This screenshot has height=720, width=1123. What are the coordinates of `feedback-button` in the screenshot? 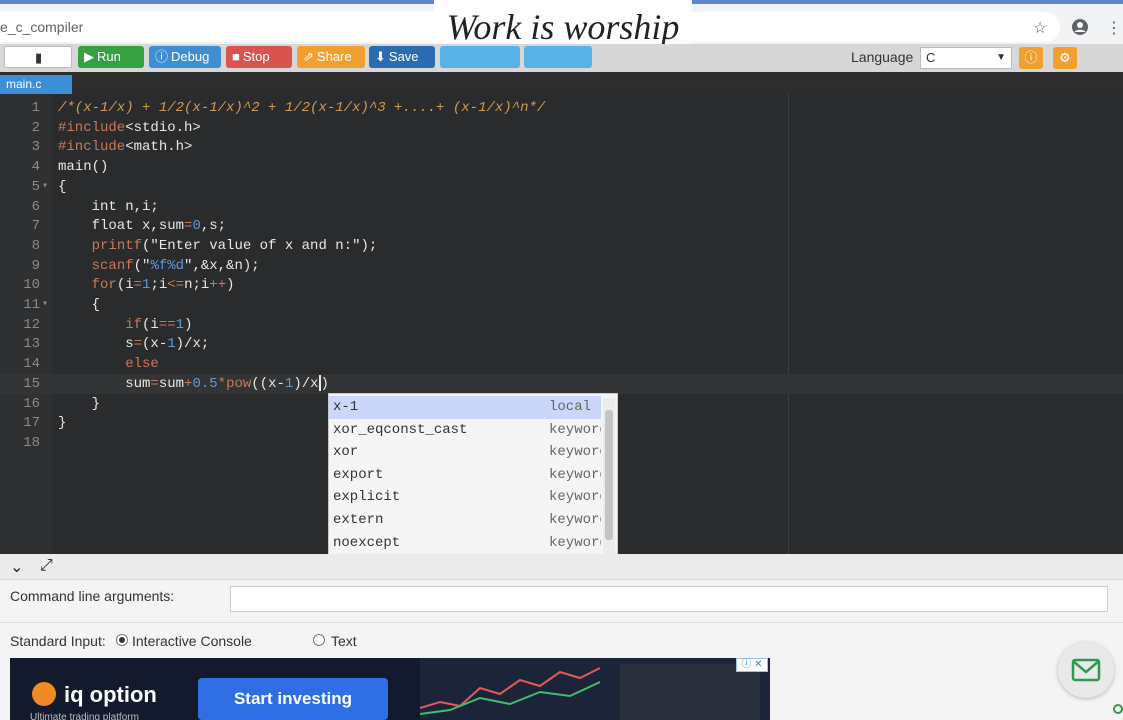 It's located at (1086, 670).